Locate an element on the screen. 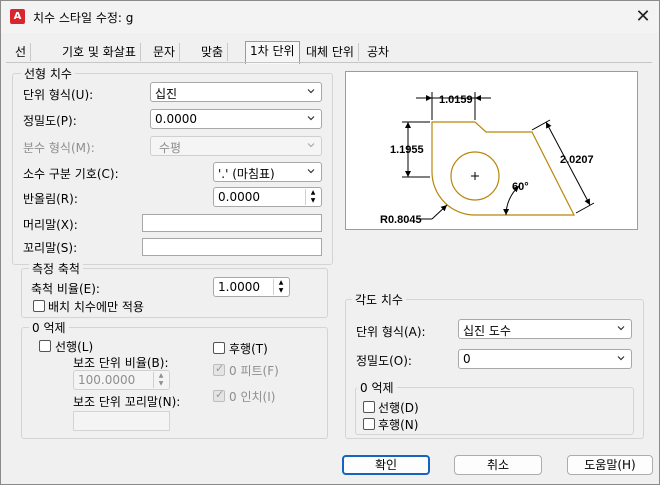 This screenshot has height=485, width=660. scale-group-title: 측정 축척 is located at coordinates (56, 268).